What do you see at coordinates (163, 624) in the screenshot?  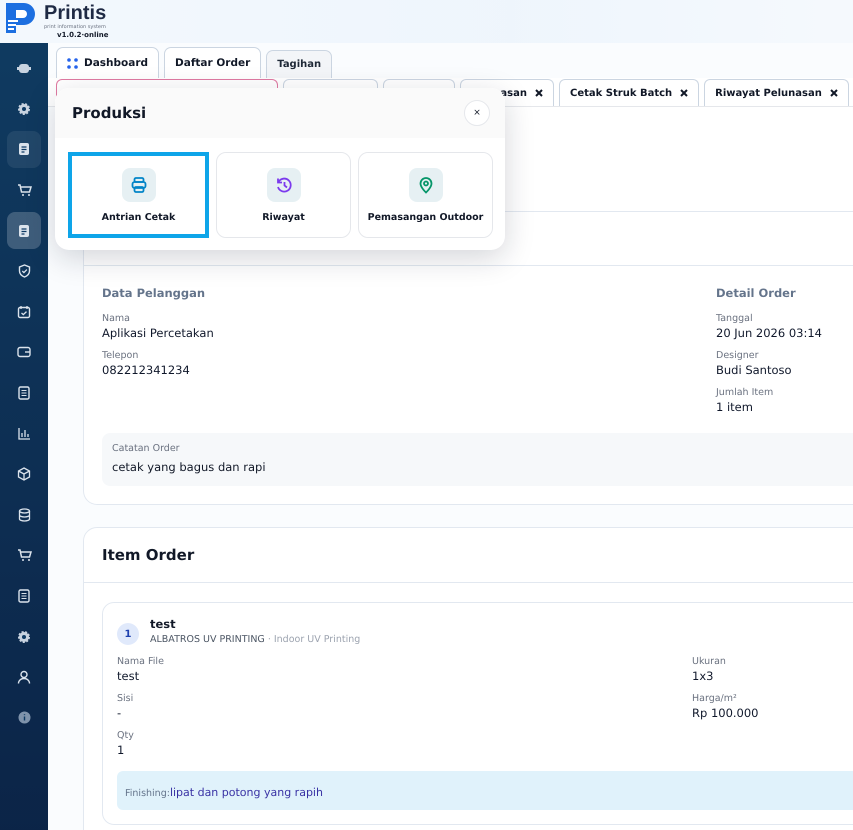 I see `item-name: test` at bounding box center [163, 624].